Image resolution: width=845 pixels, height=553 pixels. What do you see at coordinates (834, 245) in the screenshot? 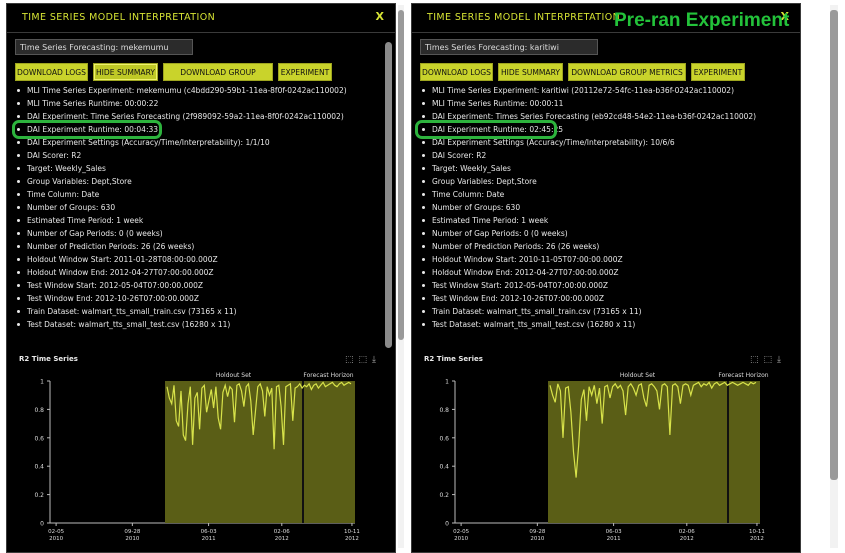
I see `outer-scrollbar-thumb-right` at bounding box center [834, 245].